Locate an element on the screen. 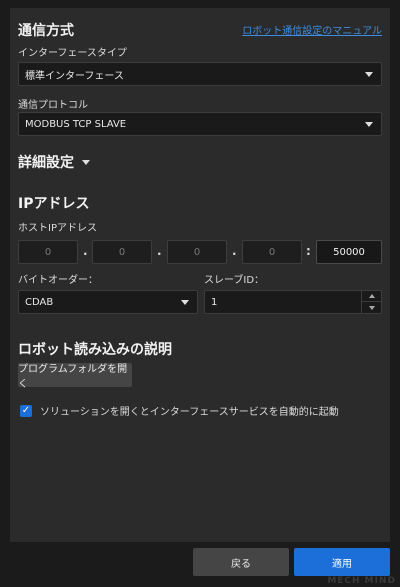 This screenshot has width=400, height=587. ip-octet-4: 0 is located at coordinates (272, 252).